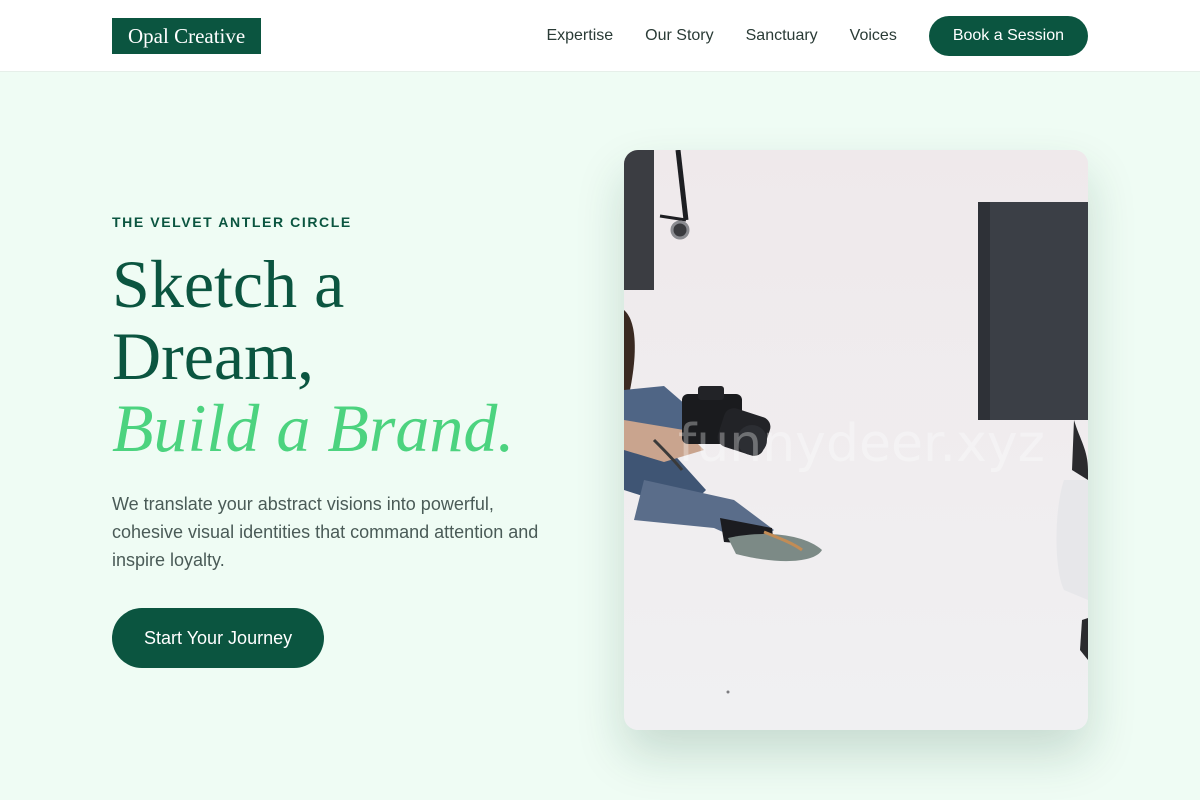 The image size is (1200, 800). What do you see at coordinates (313, 428) in the screenshot?
I see `headline-accent: Build a Brand.` at bounding box center [313, 428].